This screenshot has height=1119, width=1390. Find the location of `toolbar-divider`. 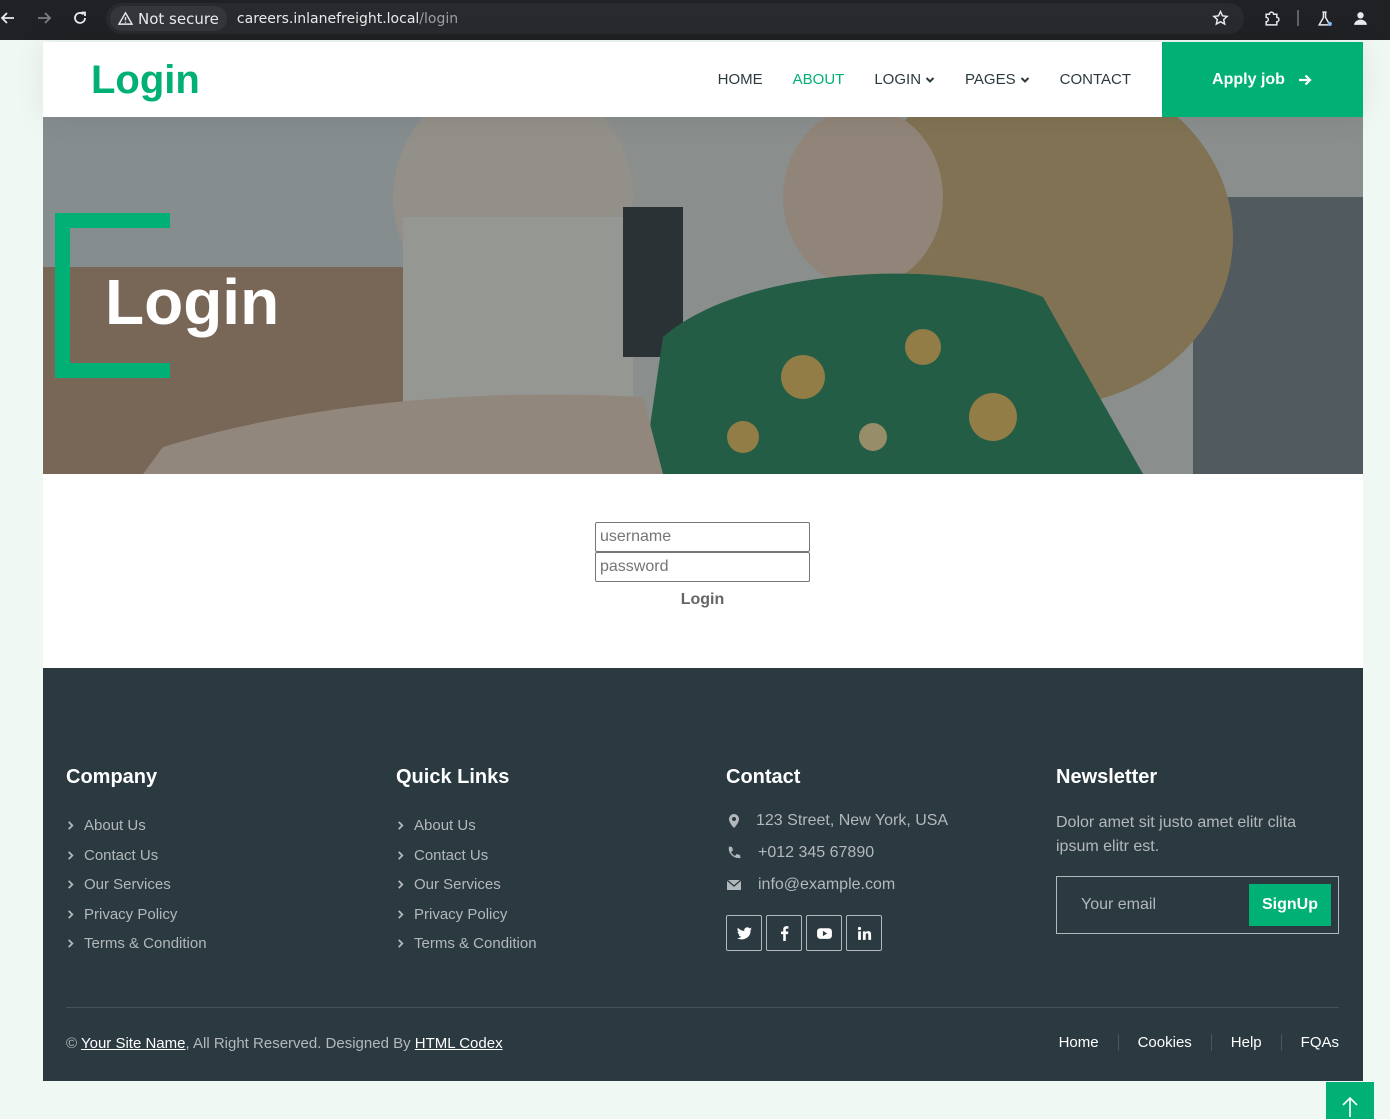

toolbar-divider is located at coordinates (1298, 18).